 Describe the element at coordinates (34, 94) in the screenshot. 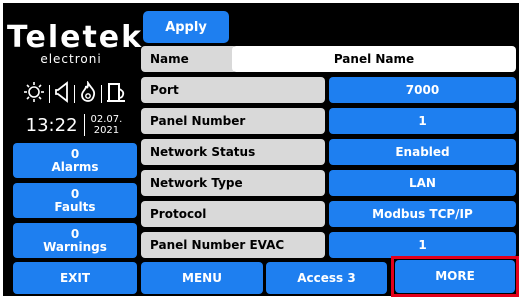

I see `sun-icon` at that location.